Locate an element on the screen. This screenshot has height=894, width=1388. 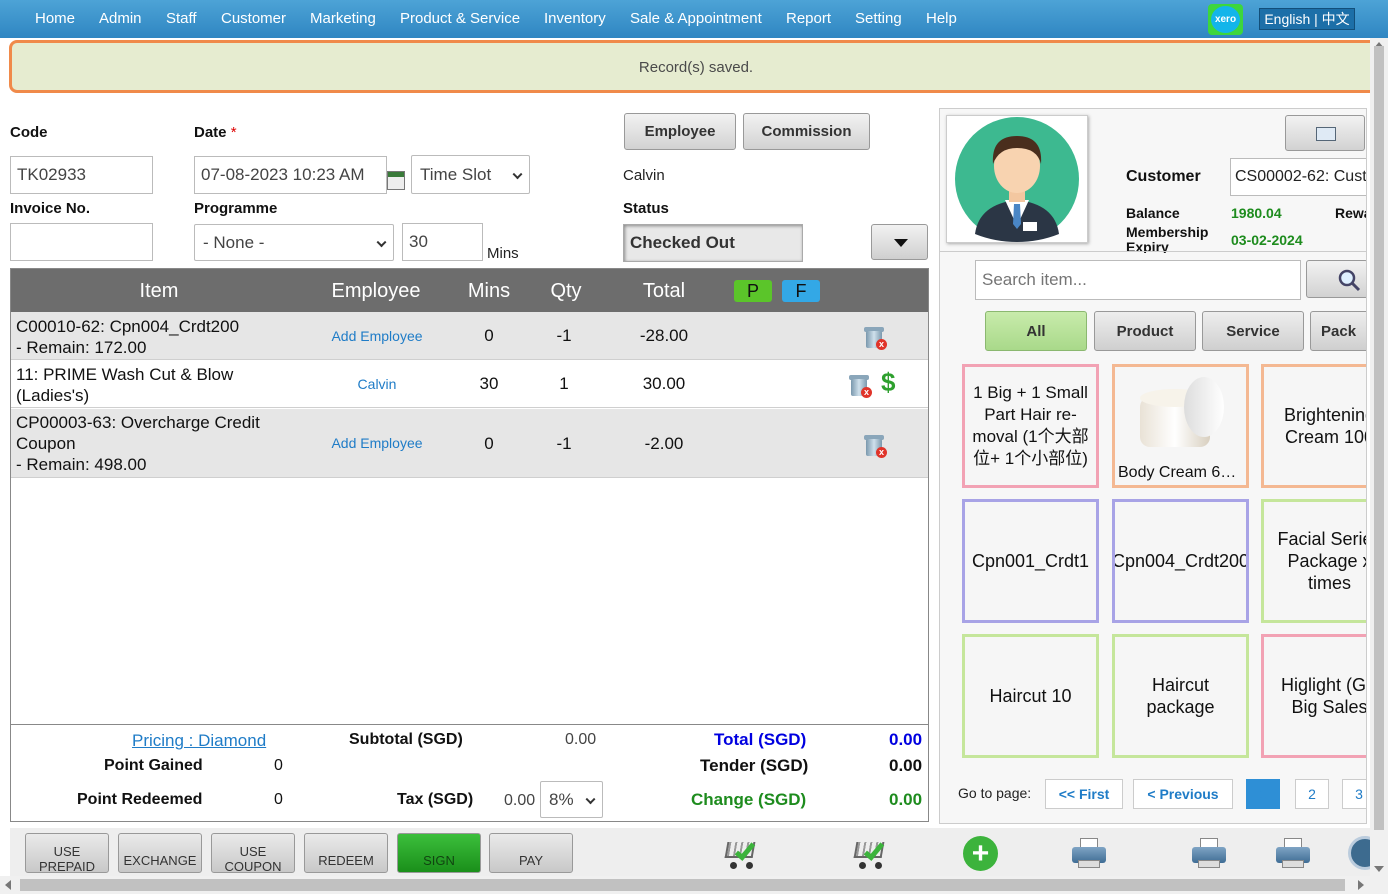
dollar-icon: $ is located at coordinates (888, 382).